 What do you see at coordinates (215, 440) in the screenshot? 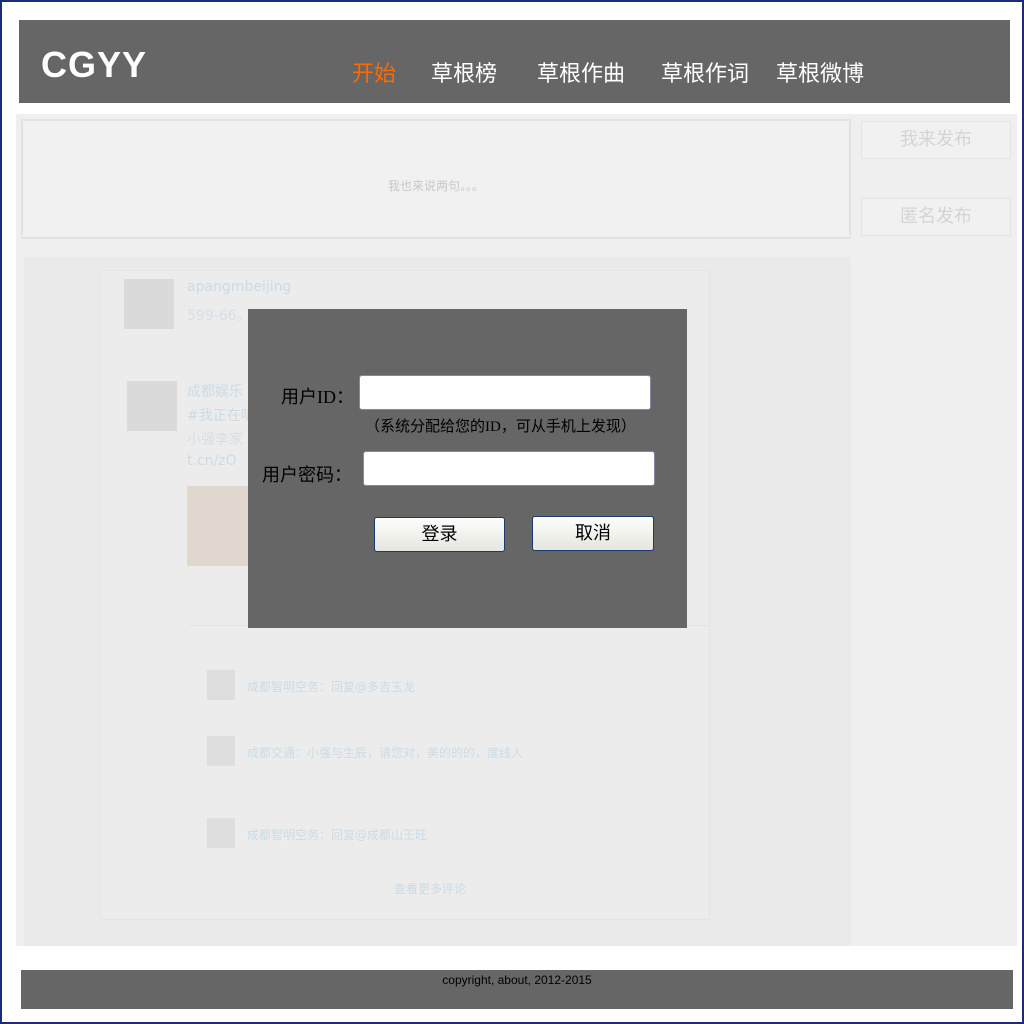
I see `post-text: 小强李家` at bounding box center [215, 440].